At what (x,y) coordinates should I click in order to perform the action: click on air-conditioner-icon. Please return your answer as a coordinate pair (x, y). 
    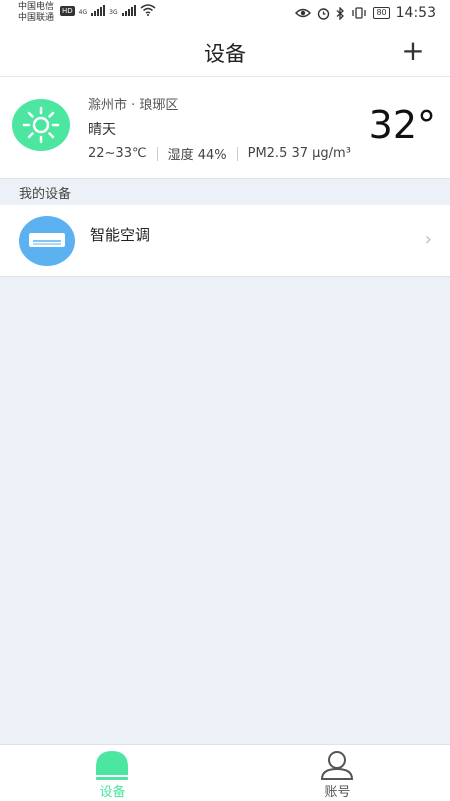
    Looking at the image, I should click on (47, 240).